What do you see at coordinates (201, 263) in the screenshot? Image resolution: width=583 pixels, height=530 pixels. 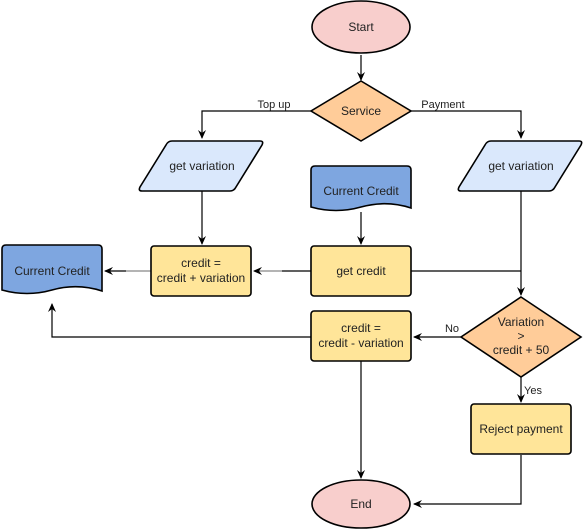 I see `node-credit-plus-line1: credit =` at bounding box center [201, 263].